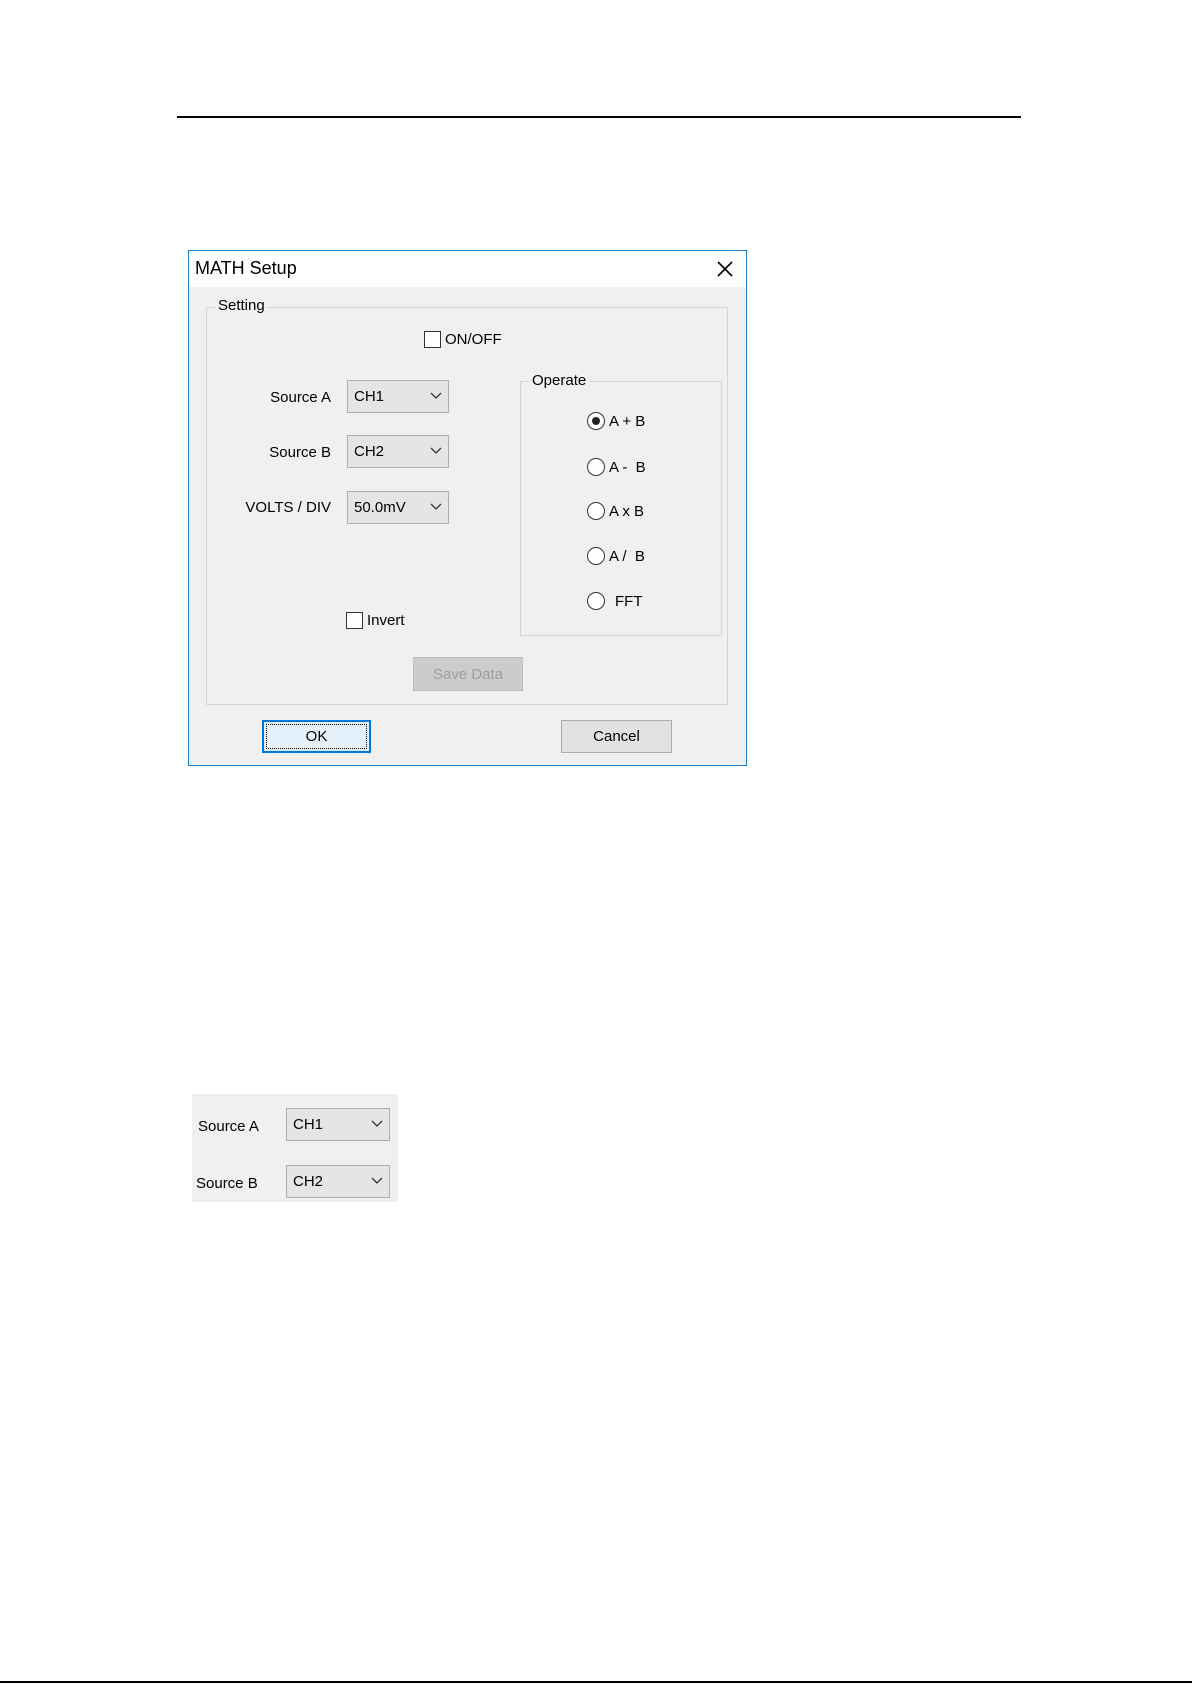  Describe the element at coordinates (227, 1183) in the screenshot. I see `zoom-source-b-label: Source B` at that location.